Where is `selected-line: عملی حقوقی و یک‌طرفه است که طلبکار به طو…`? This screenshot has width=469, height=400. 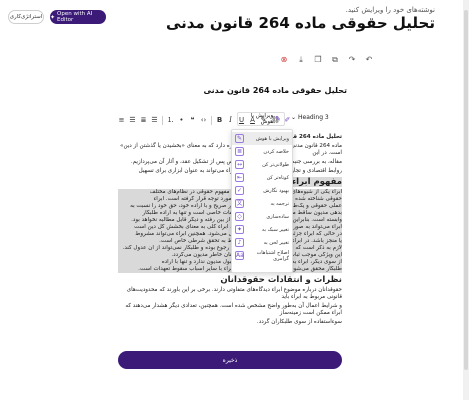 selected-line: عملی حقوقی و یک‌طرفه است که طلبکار به طو… is located at coordinates (236, 206).